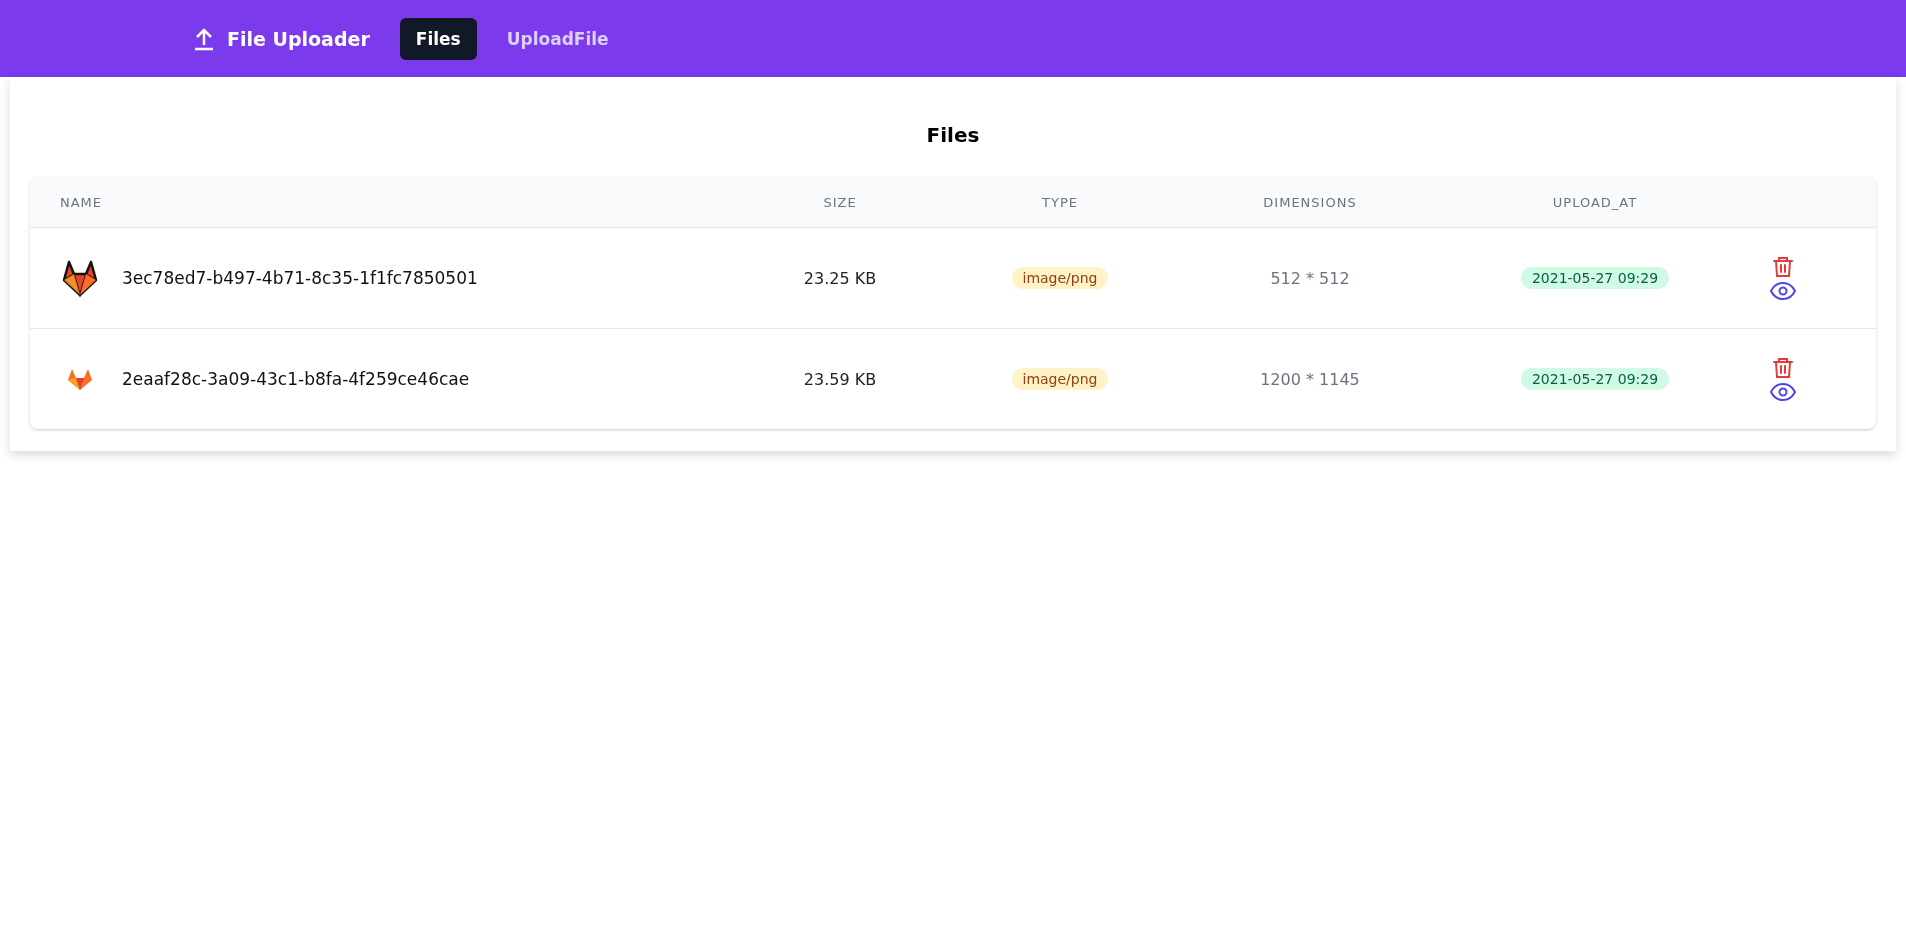 The height and width of the screenshot is (930, 1906). What do you see at coordinates (840, 278) in the screenshot?
I see `file-size: 23.25 KB` at bounding box center [840, 278].